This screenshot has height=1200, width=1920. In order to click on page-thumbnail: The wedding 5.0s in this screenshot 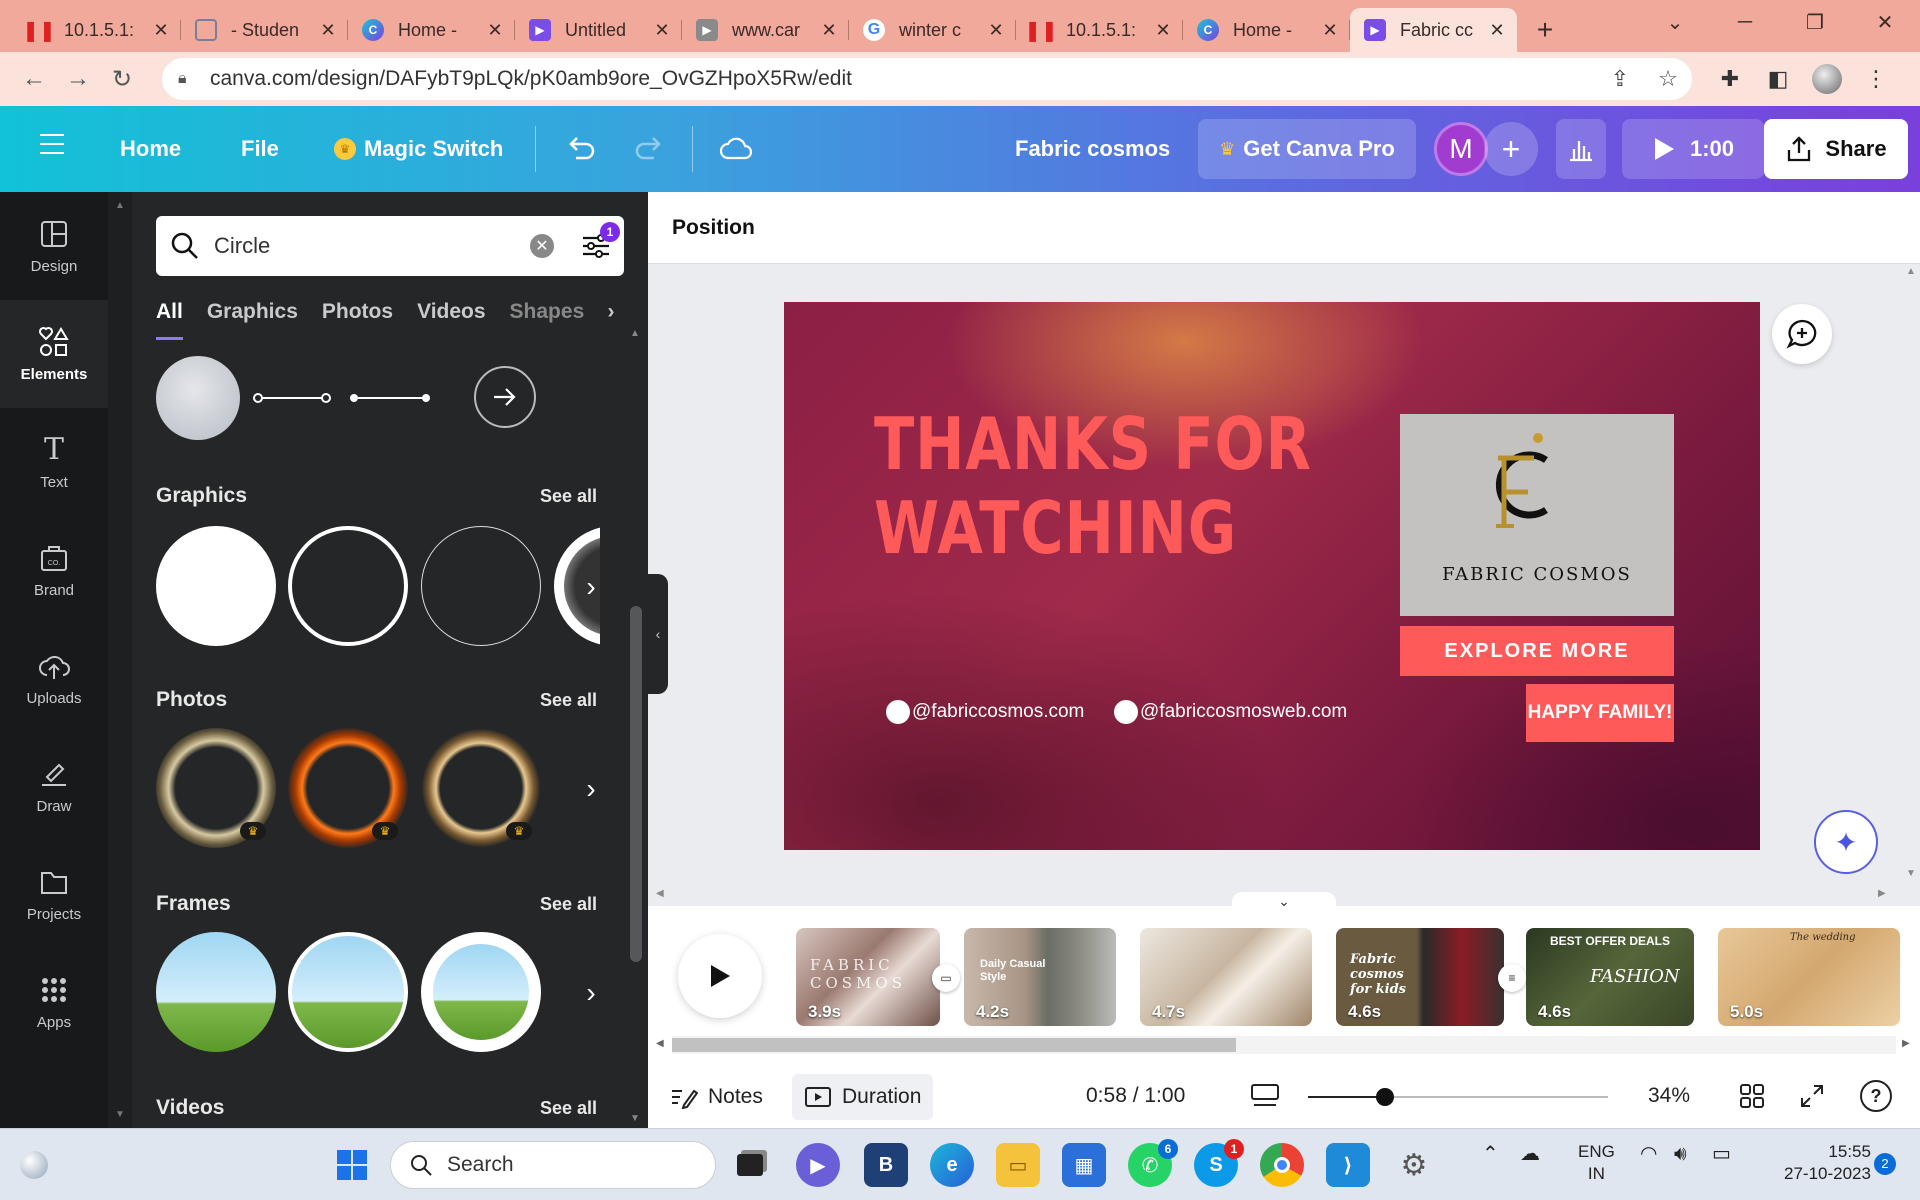, I will do `click(1809, 977)`.